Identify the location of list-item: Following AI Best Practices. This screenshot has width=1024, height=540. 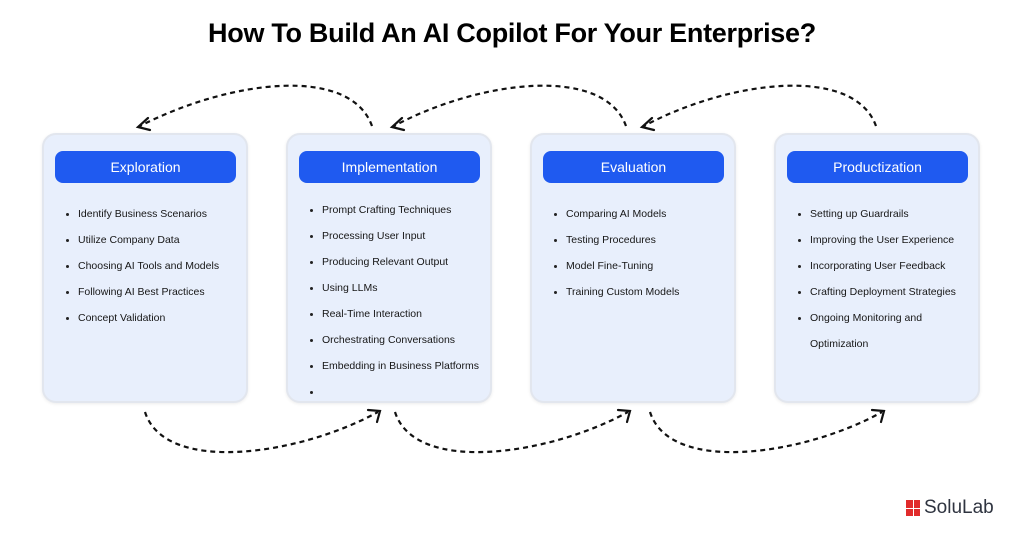
(142, 292).